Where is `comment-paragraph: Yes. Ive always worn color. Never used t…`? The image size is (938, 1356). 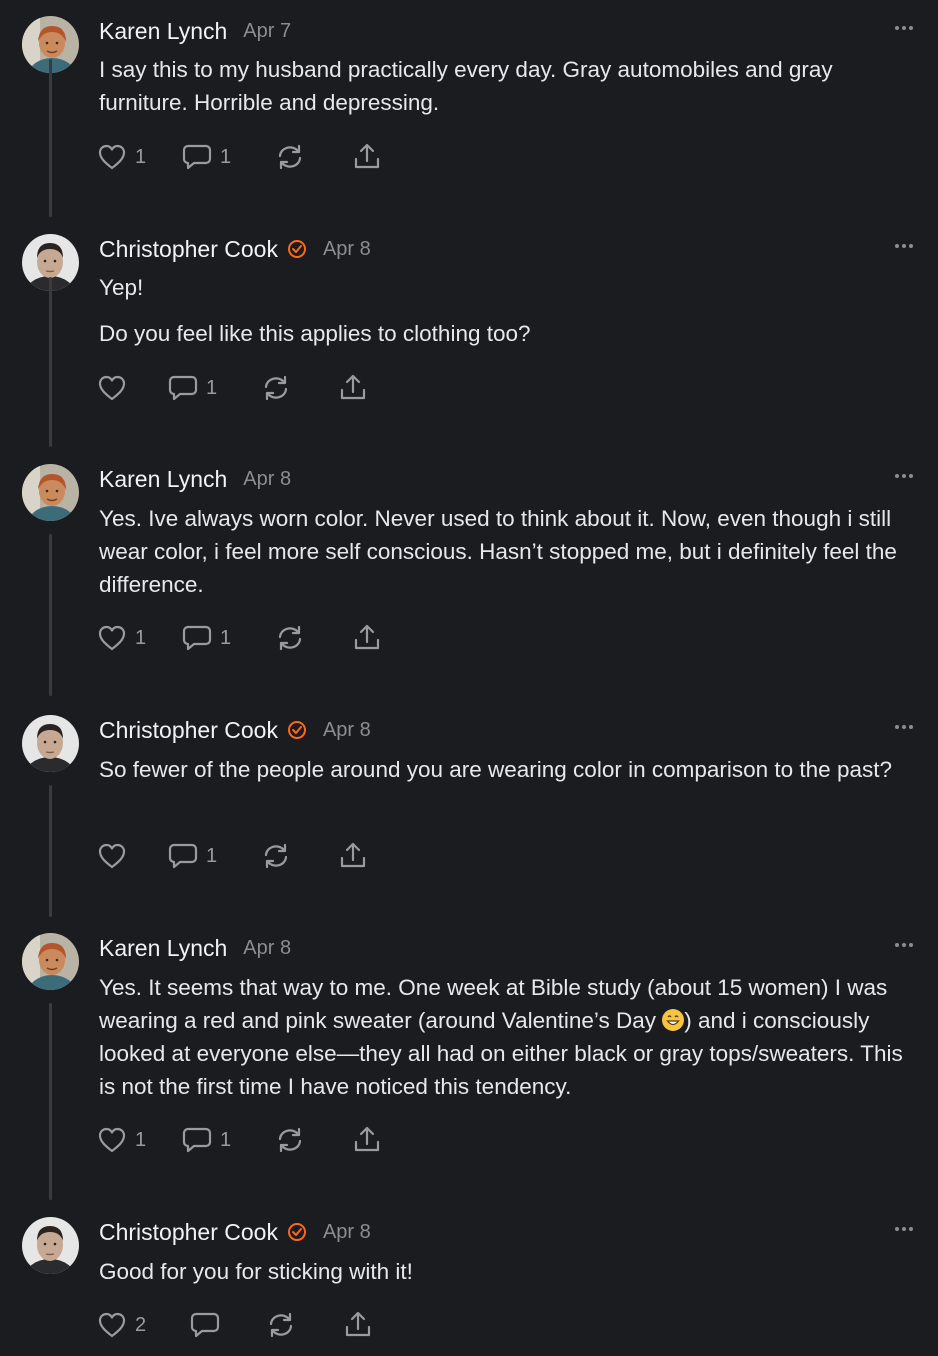
comment-paragraph: Yes. Ive always worn color. Never used t… is located at coordinates (498, 551).